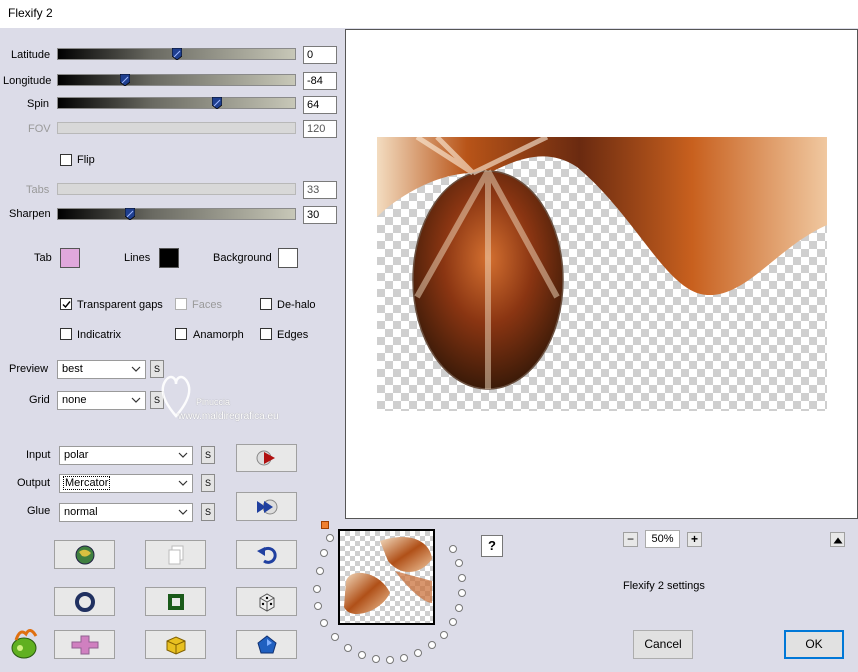 The height and width of the screenshot is (672, 858). Describe the element at coordinates (266, 304) in the screenshot. I see `de-halo-checkbox` at that location.